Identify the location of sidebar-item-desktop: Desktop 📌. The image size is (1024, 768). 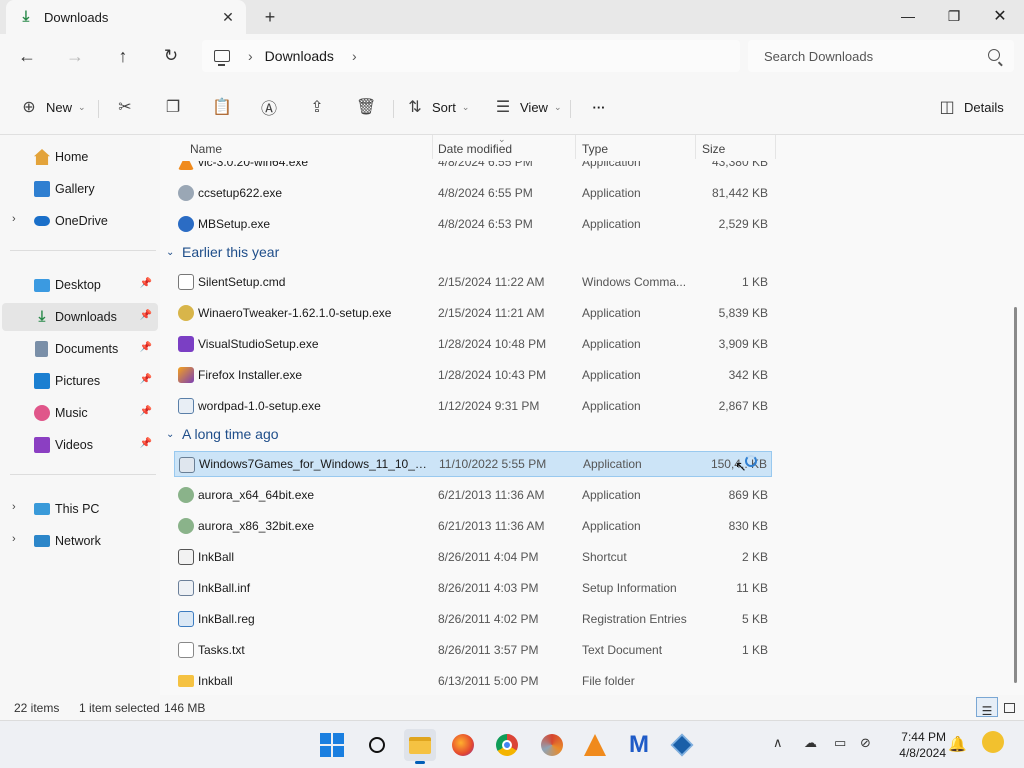
(80, 285).